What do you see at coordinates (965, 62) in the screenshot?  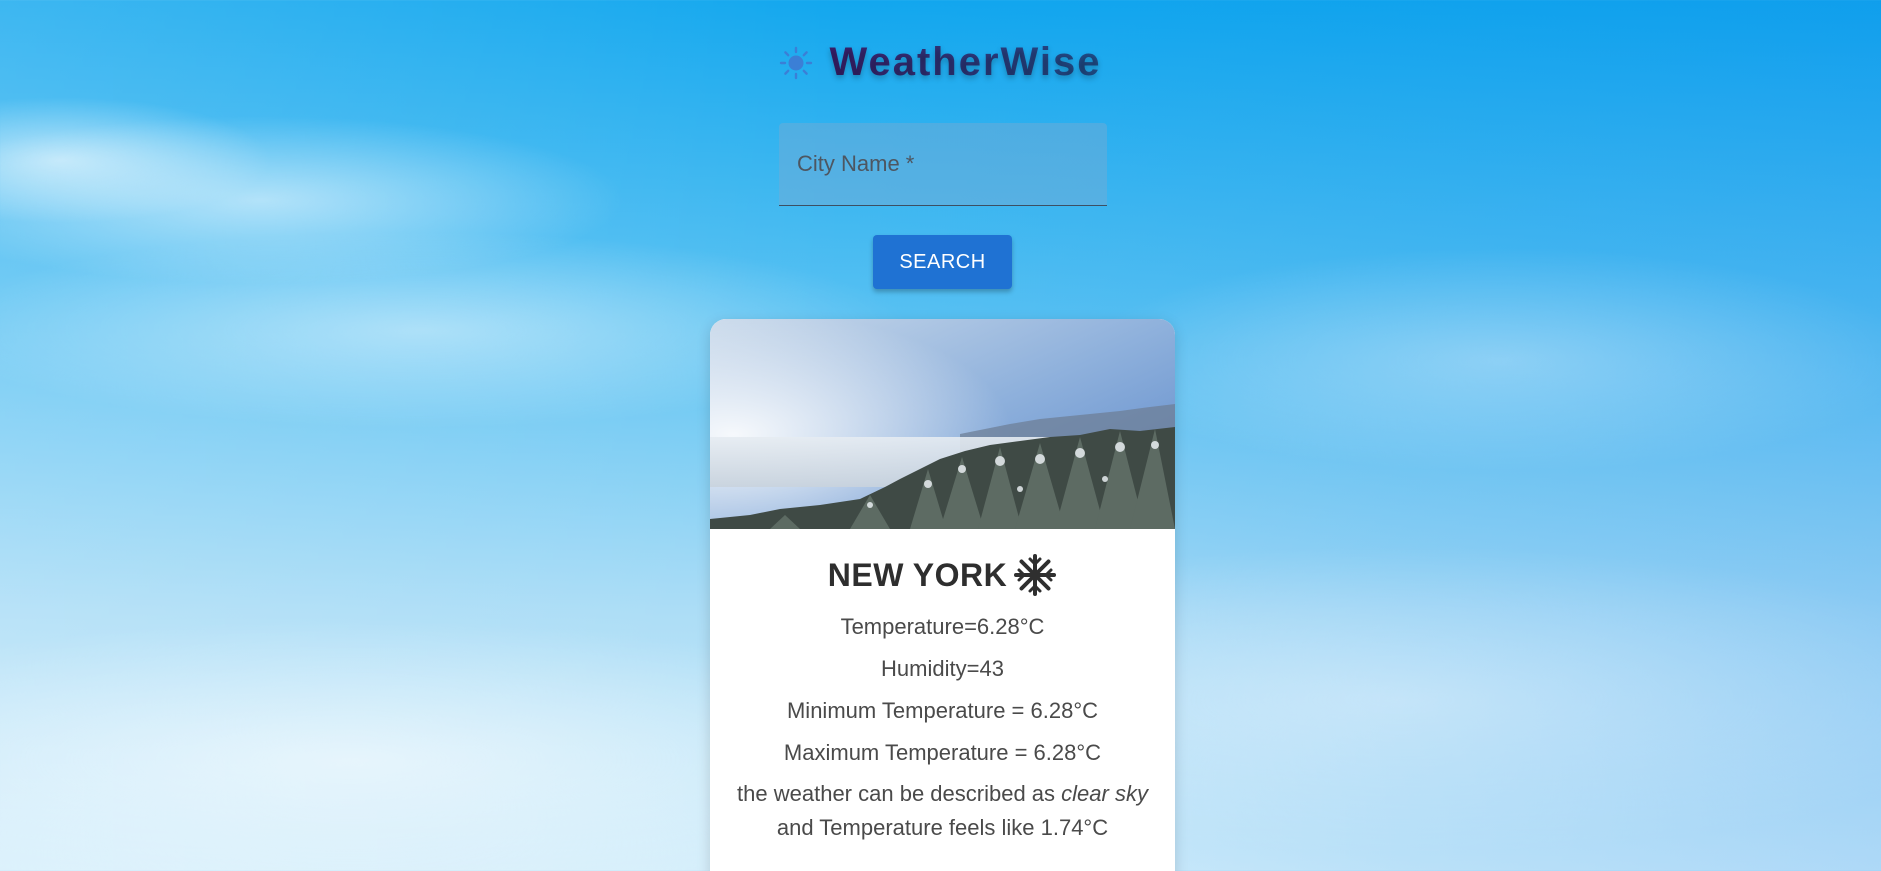 I see `app-title: WeatherWise` at bounding box center [965, 62].